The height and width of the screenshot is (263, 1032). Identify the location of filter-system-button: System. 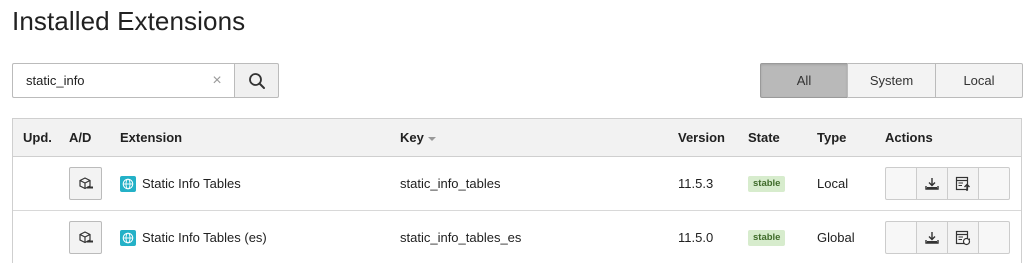
(891, 80).